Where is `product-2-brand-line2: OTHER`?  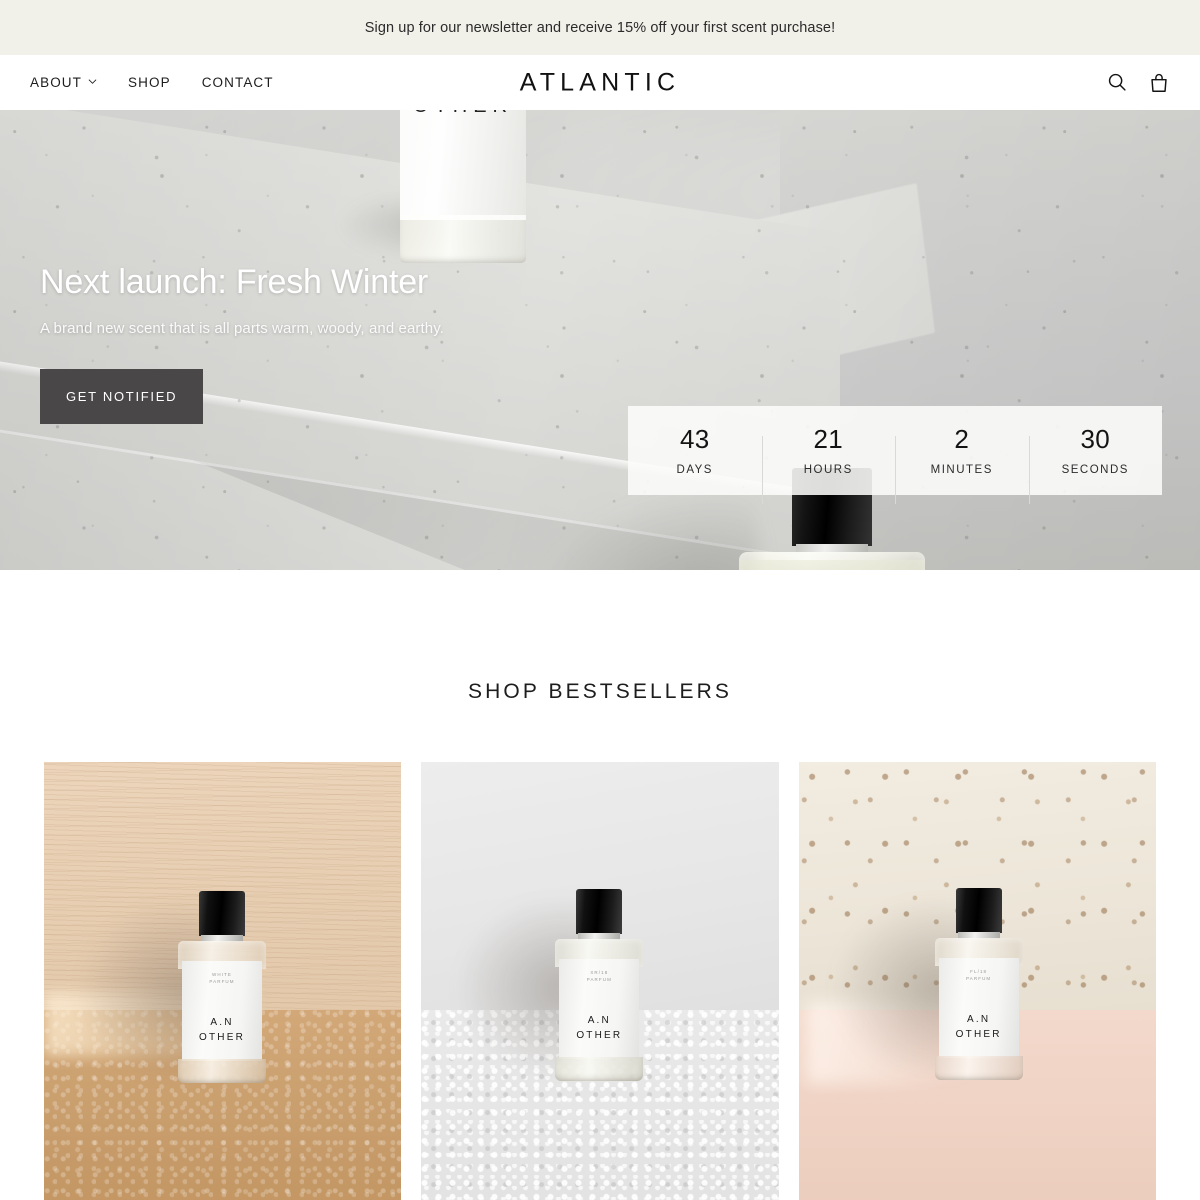
product-2-brand-line2: OTHER is located at coordinates (599, 1035).